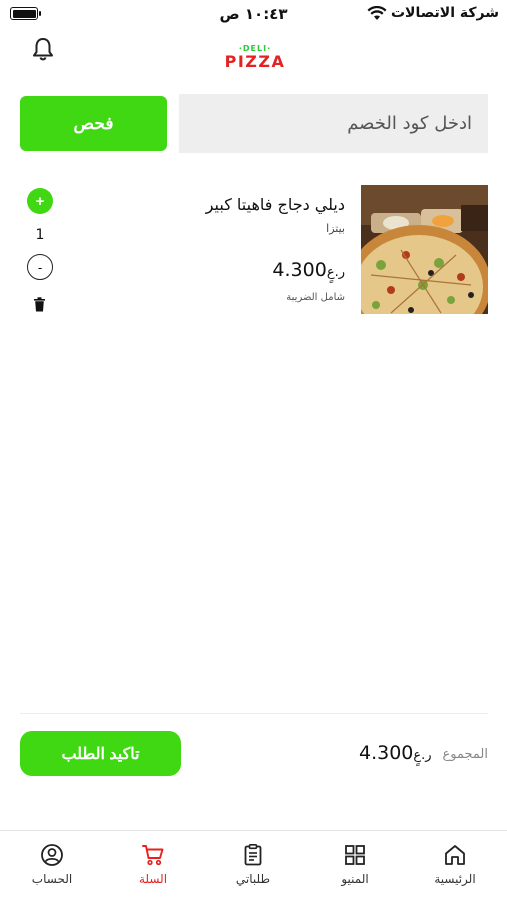  I want to click on status-carrier: شركة الاتصالات, so click(433, 13).